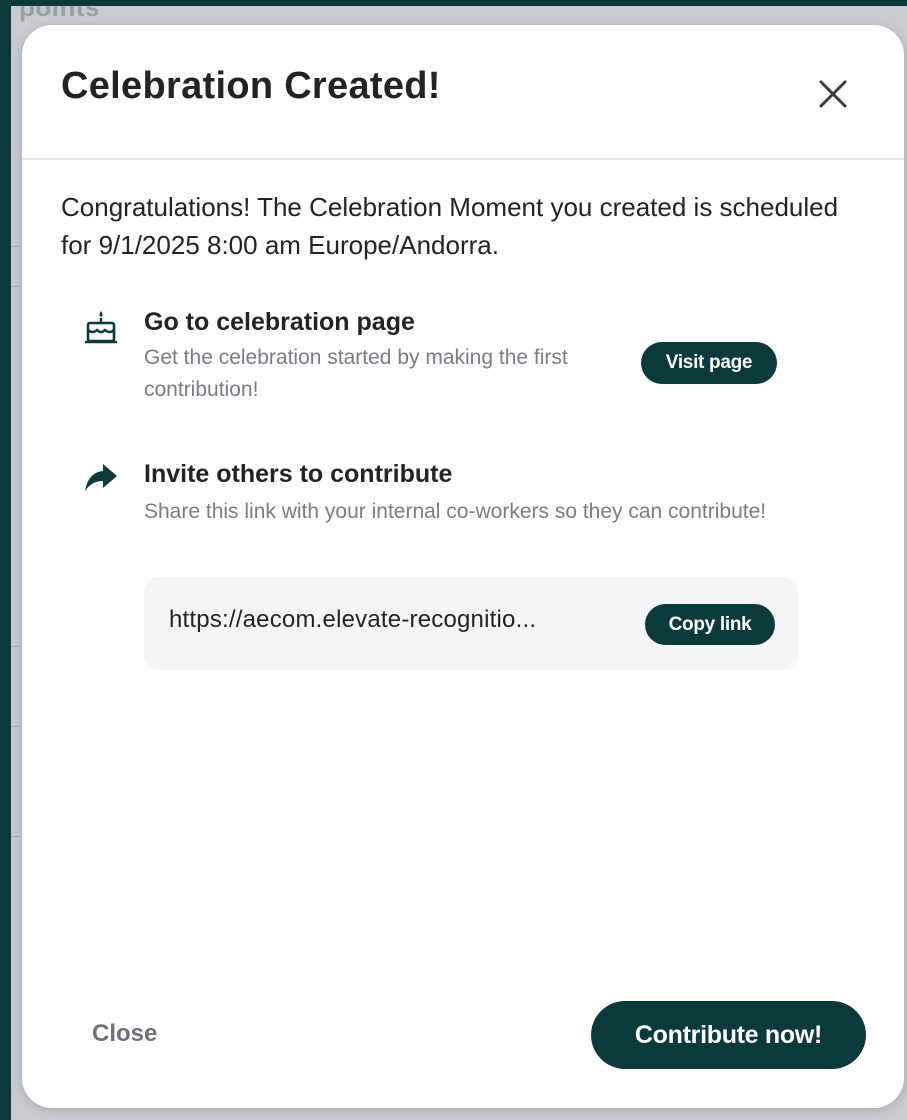 Image resolution: width=907 pixels, height=1120 pixels. I want to click on close-button: Close, so click(124, 1034).